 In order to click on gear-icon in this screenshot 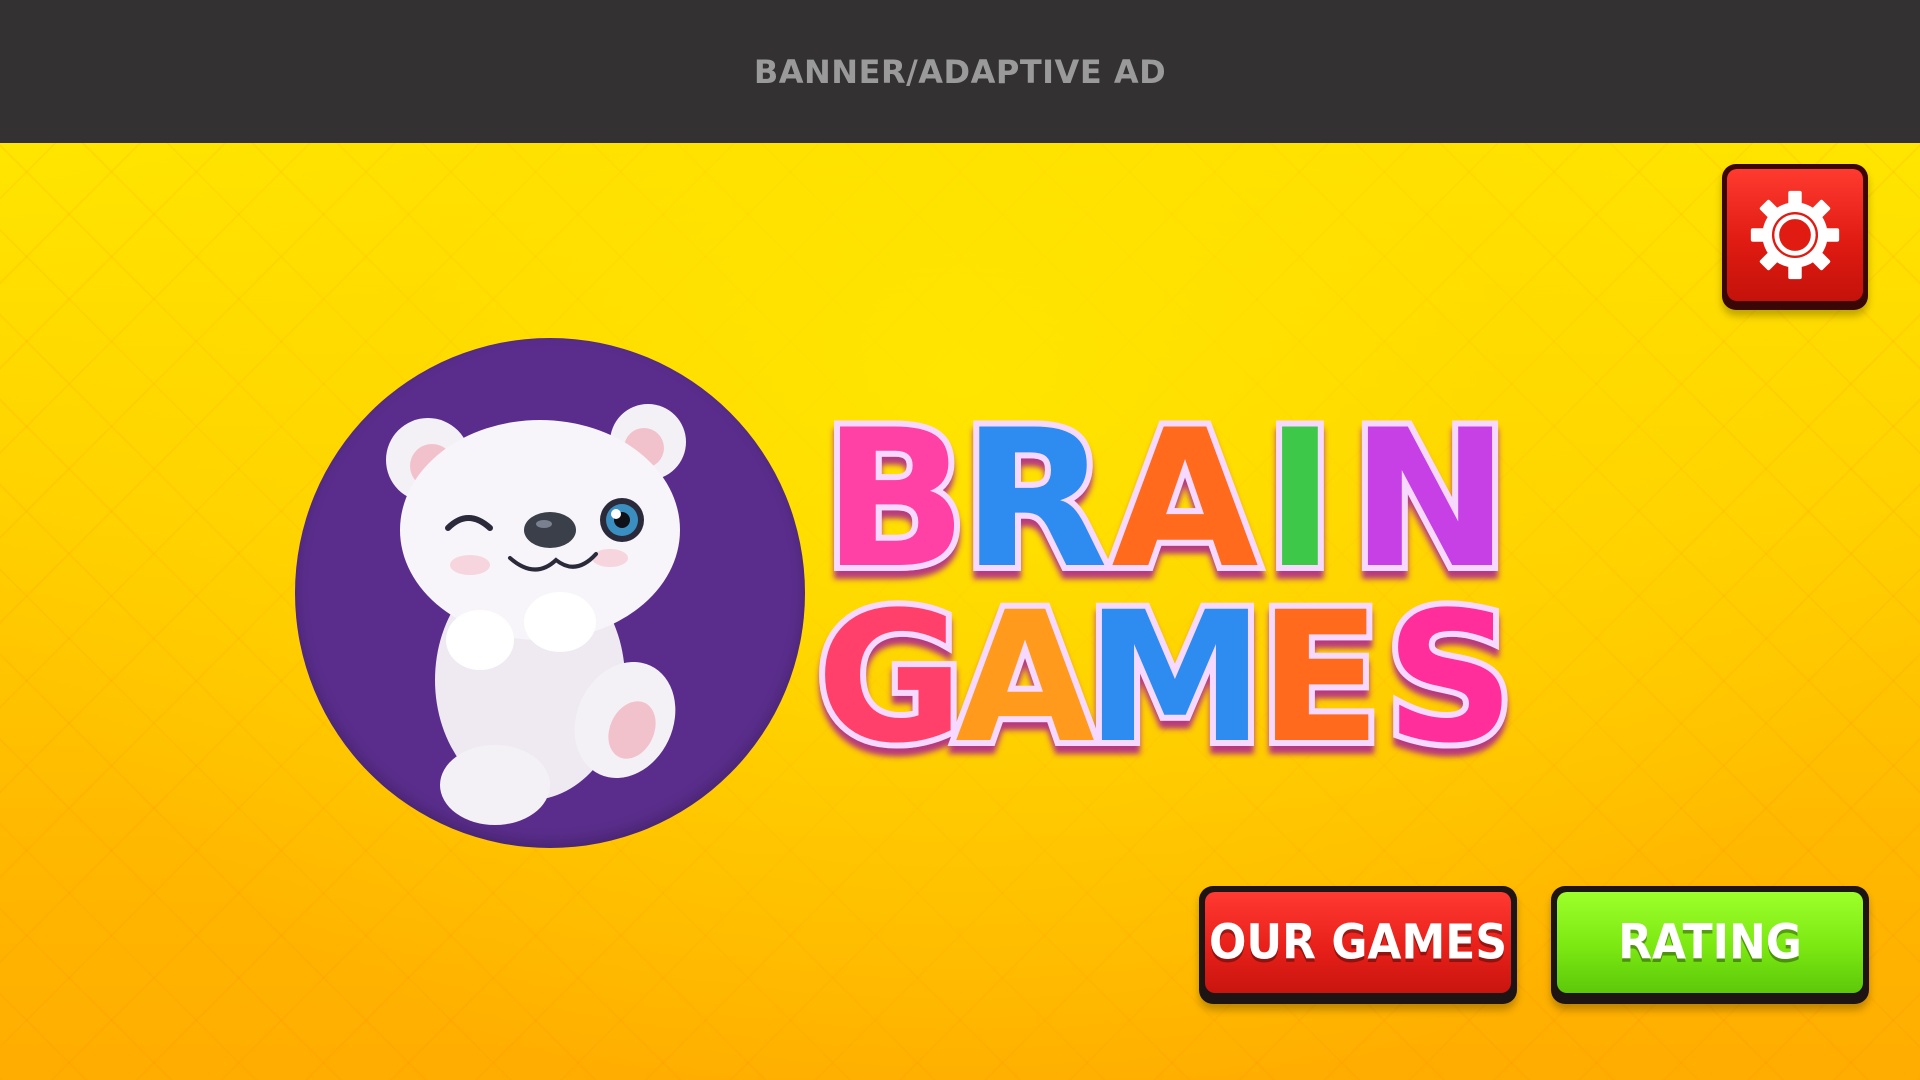, I will do `click(1795, 235)`.